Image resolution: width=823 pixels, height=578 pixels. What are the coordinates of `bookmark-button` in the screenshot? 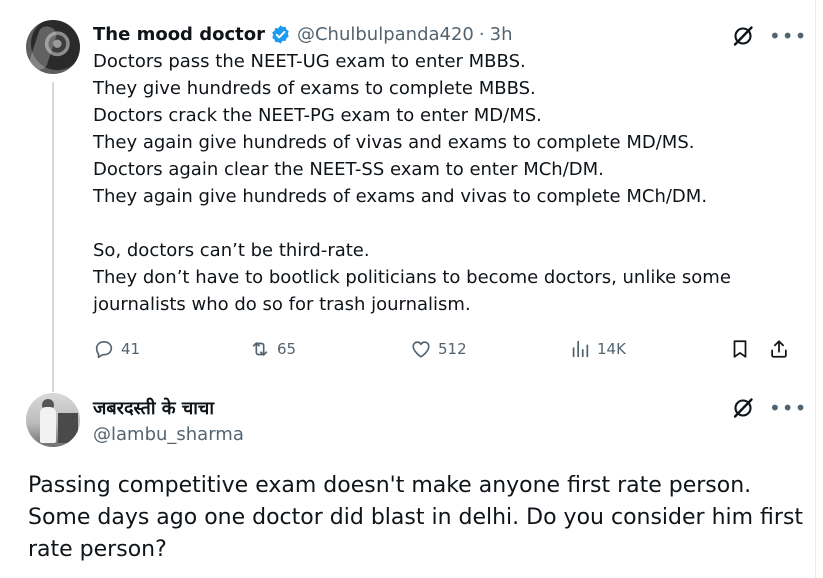 It's located at (740, 349).